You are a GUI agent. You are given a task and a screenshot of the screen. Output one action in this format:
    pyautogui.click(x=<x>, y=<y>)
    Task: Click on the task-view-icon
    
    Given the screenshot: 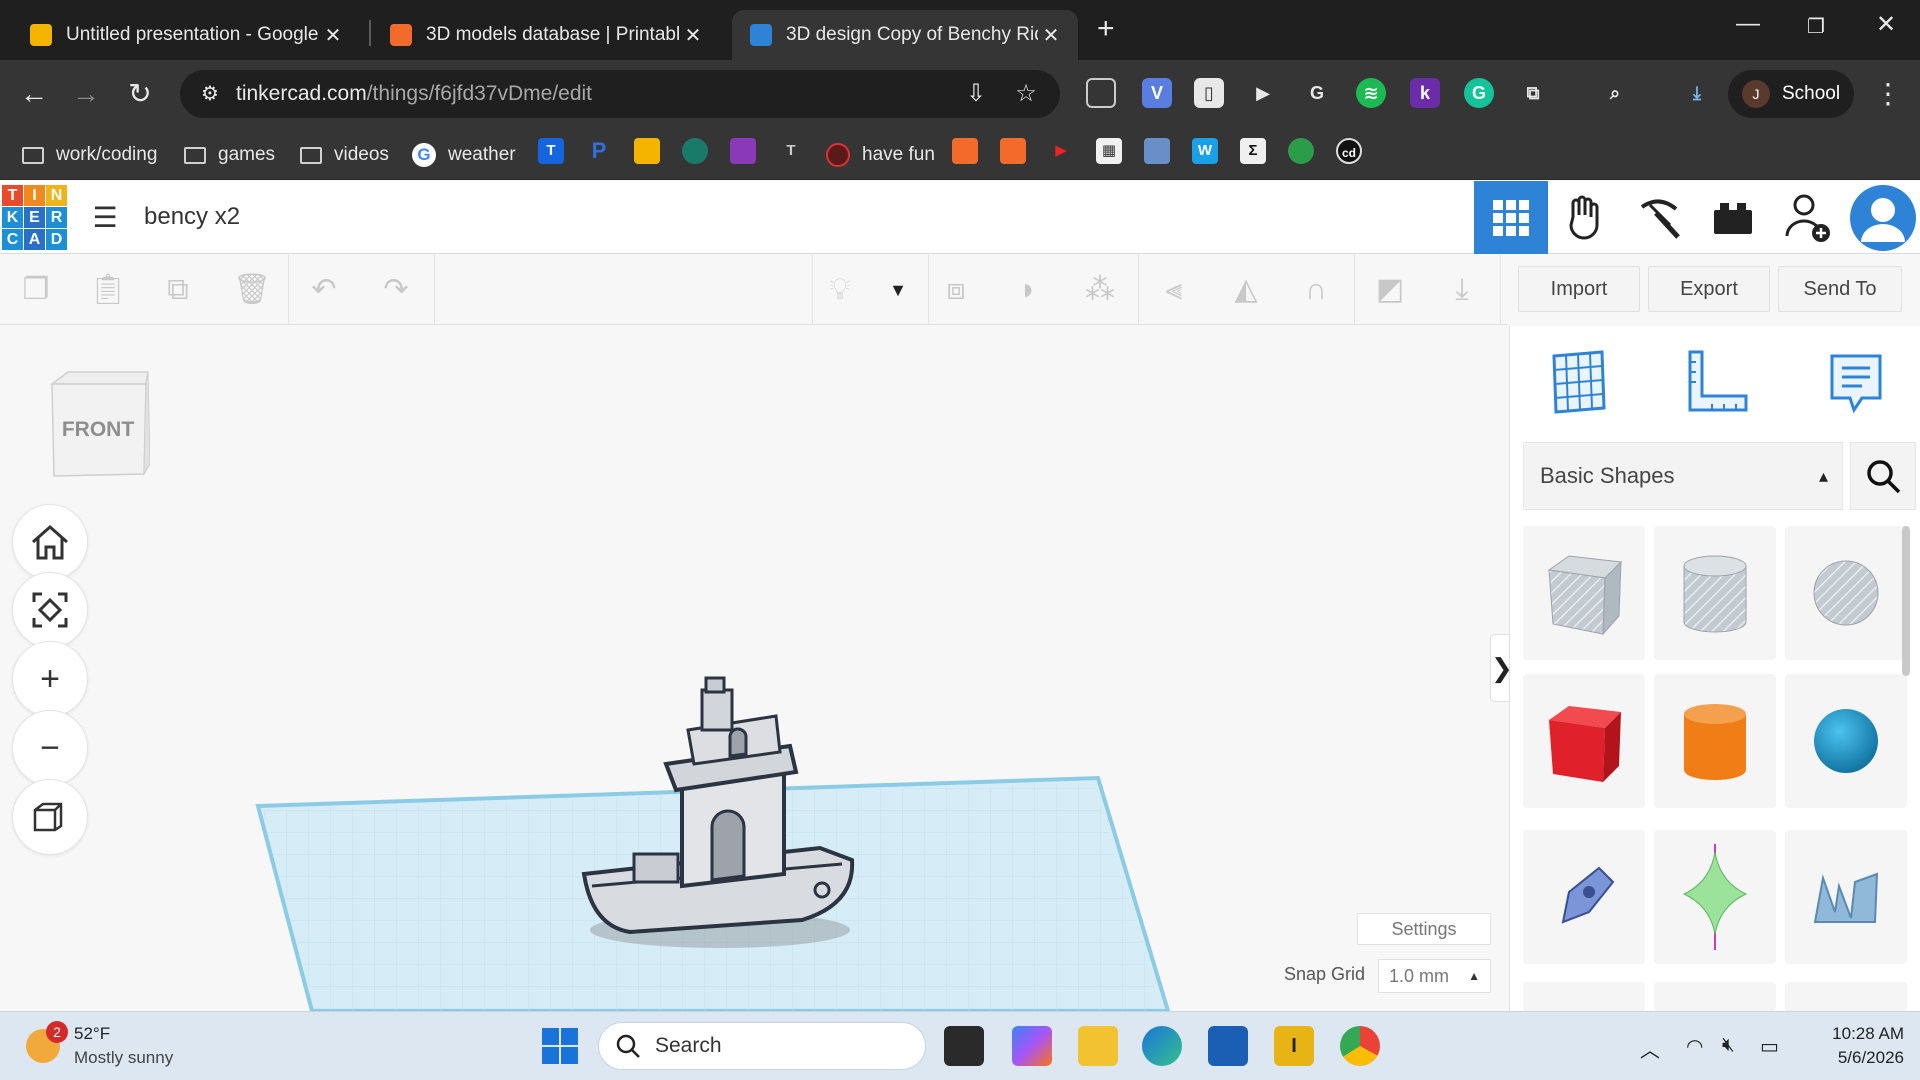 What is the action you would take?
    pyautogui.click(x=964, y=1046)
    